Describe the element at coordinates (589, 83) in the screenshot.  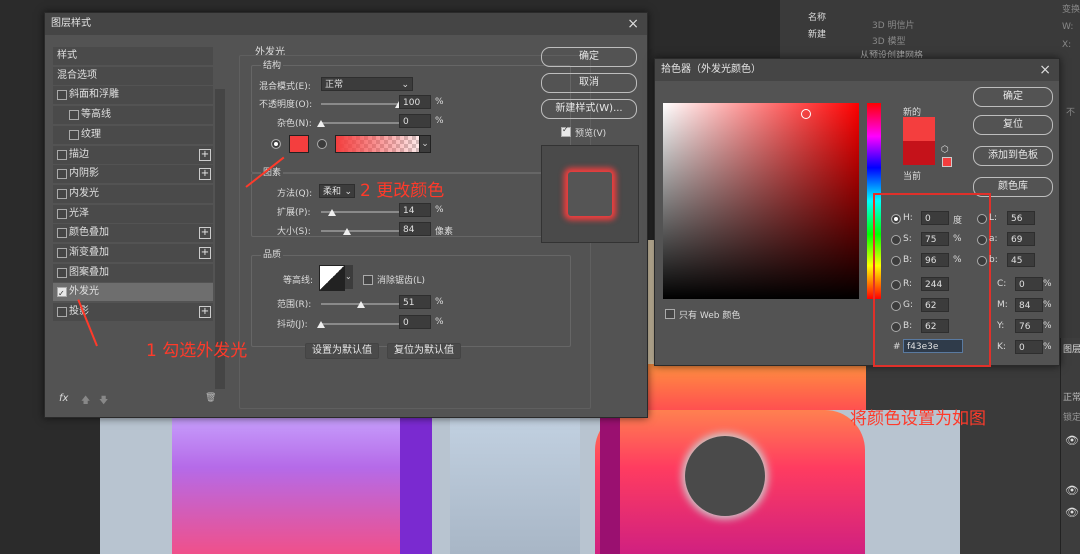
I see `cancel-button: 取消` at that location.